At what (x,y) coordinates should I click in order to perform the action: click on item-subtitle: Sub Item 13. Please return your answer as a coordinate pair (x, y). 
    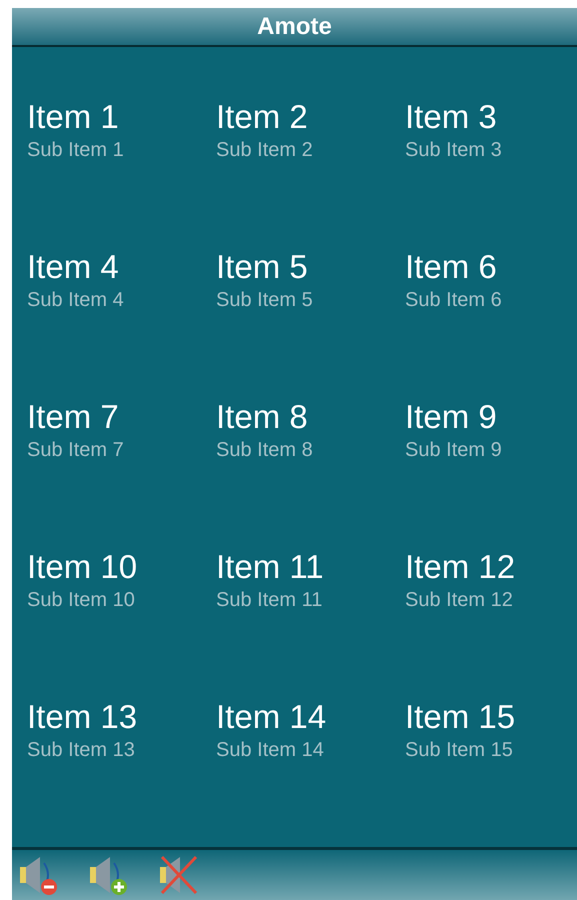
    Looking at the image, I should click on (81, 750).